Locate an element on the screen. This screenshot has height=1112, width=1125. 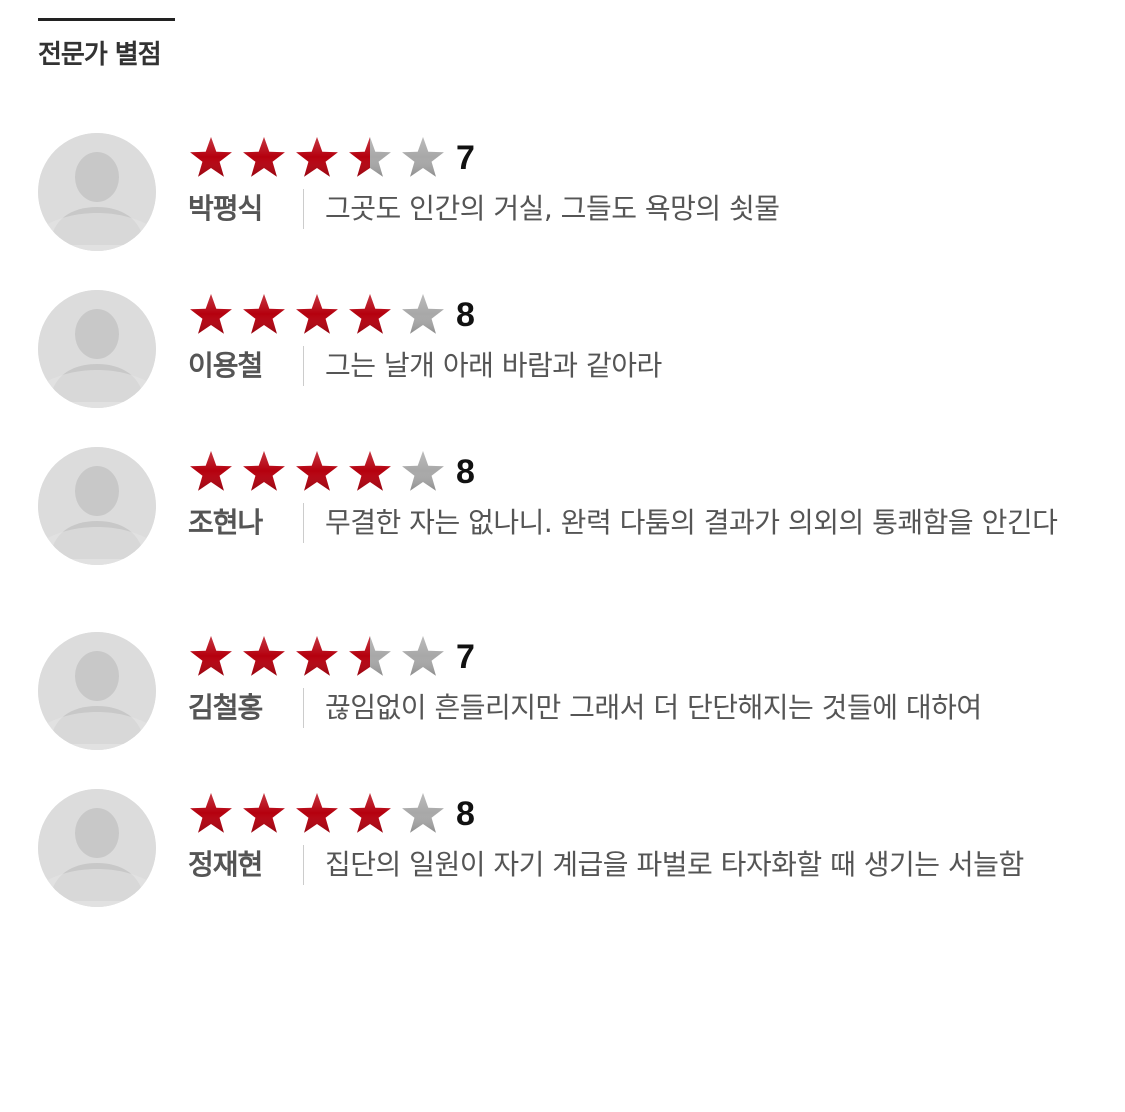
review-body: 8 이용철 그는 날개 아래 바람과 같아라 is located at coordinates (655, 338).